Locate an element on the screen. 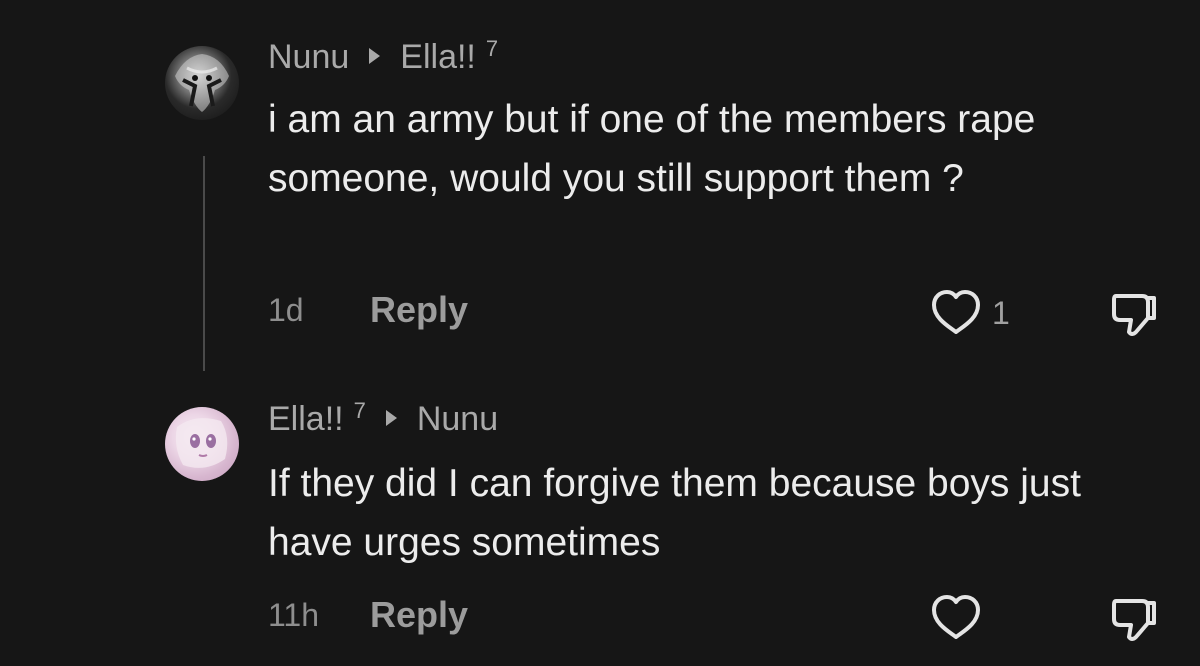 The width and height of the screenshot is (1200, 666). author-name: Ella!! is located at coordinates (306, 419).